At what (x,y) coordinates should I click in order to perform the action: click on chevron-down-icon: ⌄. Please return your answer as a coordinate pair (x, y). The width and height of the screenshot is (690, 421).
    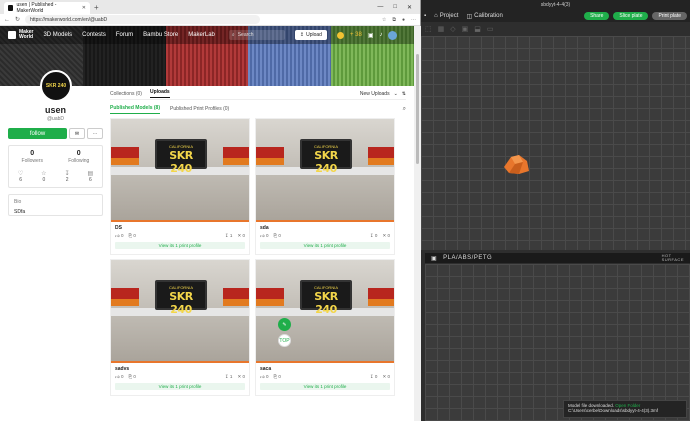
    Looking at the image, I should click on (395, 93).